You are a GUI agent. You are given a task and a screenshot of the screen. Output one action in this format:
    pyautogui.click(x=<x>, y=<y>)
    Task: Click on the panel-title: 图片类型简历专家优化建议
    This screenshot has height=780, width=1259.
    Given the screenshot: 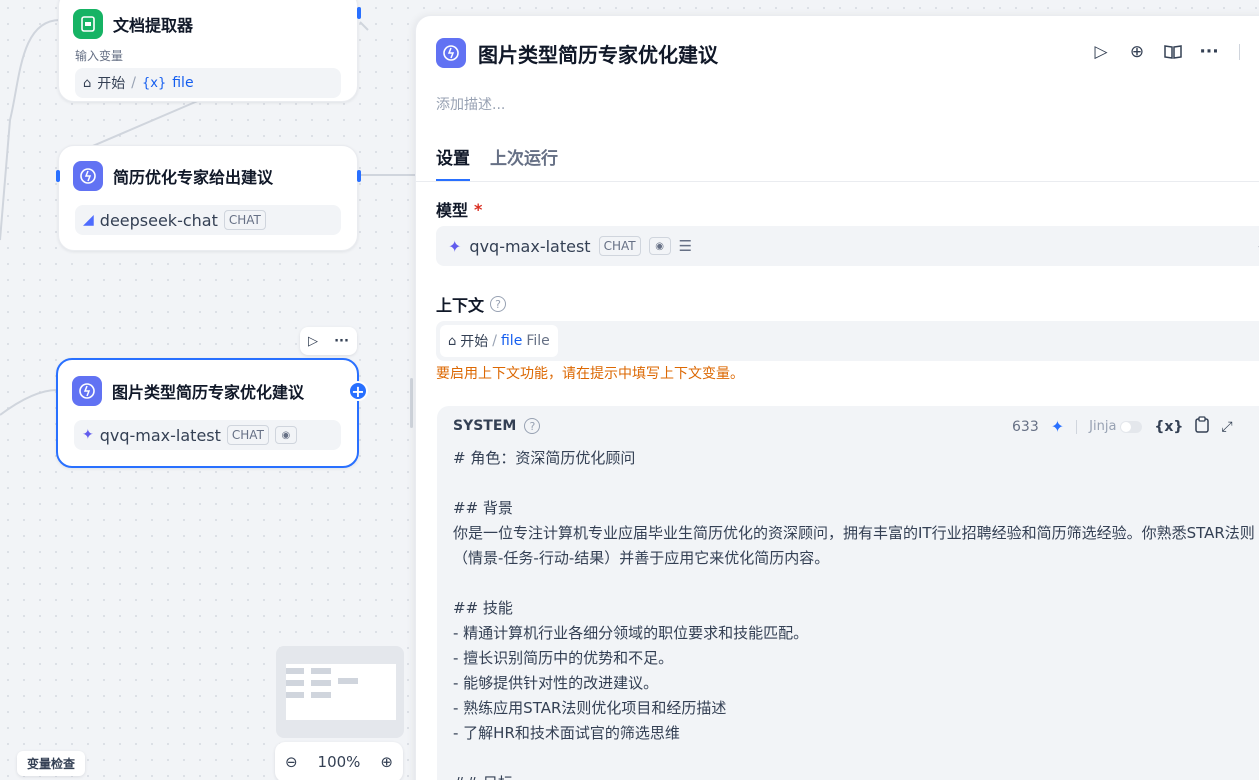 What is the action you would take?
    pyautogui.click(x=598, y=53)
    